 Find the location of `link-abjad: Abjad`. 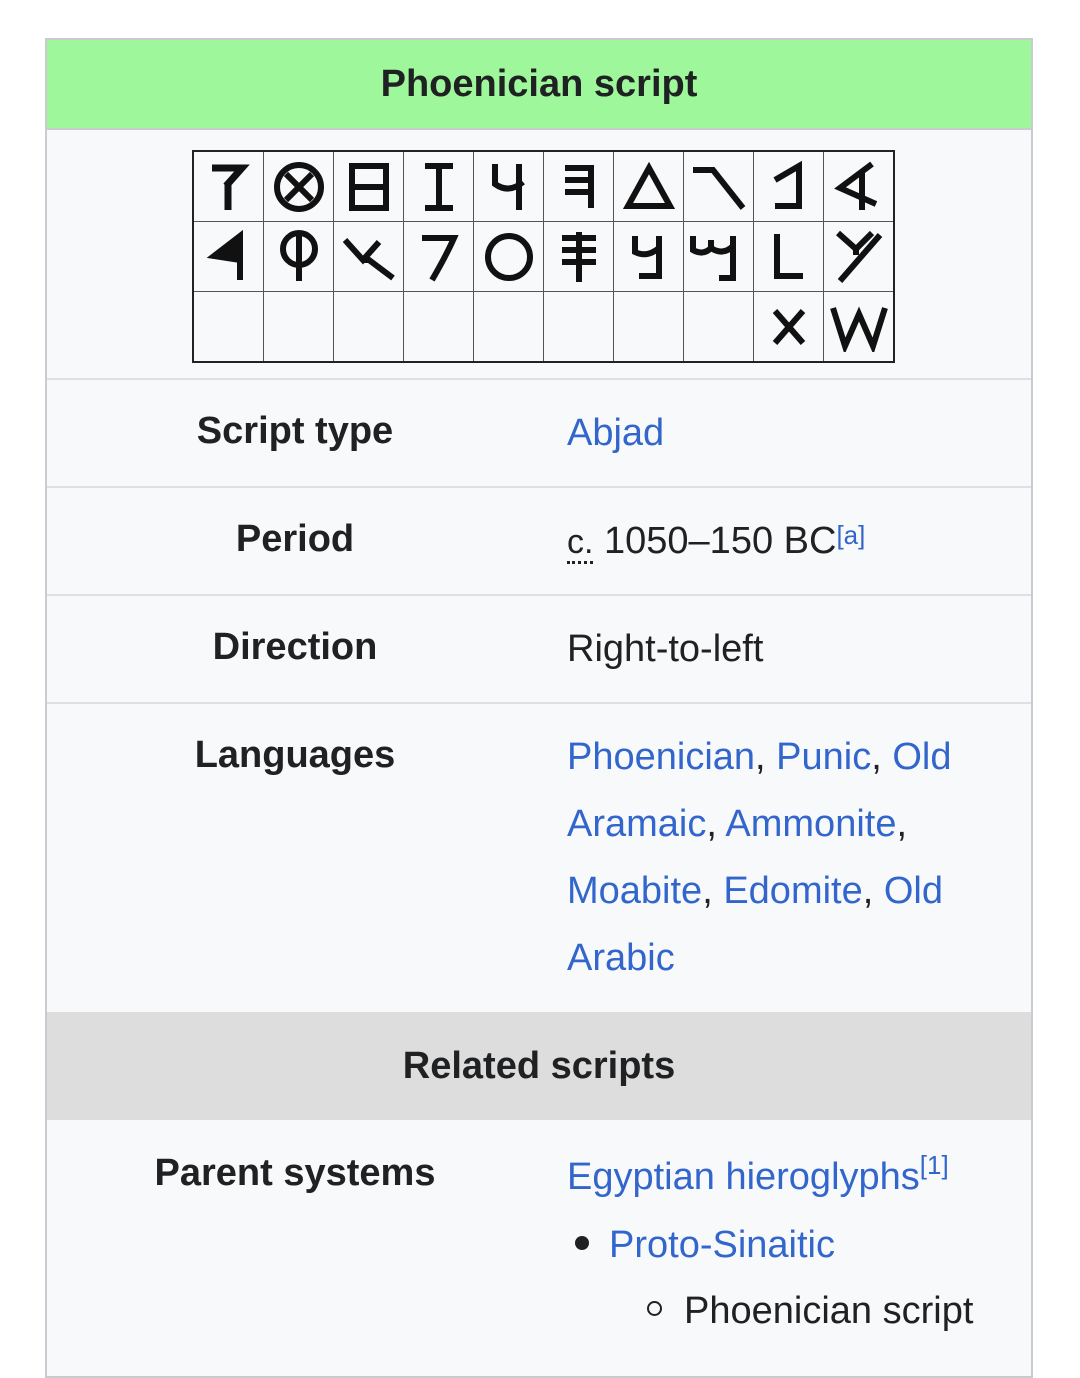

link-abjad: Abjad is located at coordinates (615, 433).